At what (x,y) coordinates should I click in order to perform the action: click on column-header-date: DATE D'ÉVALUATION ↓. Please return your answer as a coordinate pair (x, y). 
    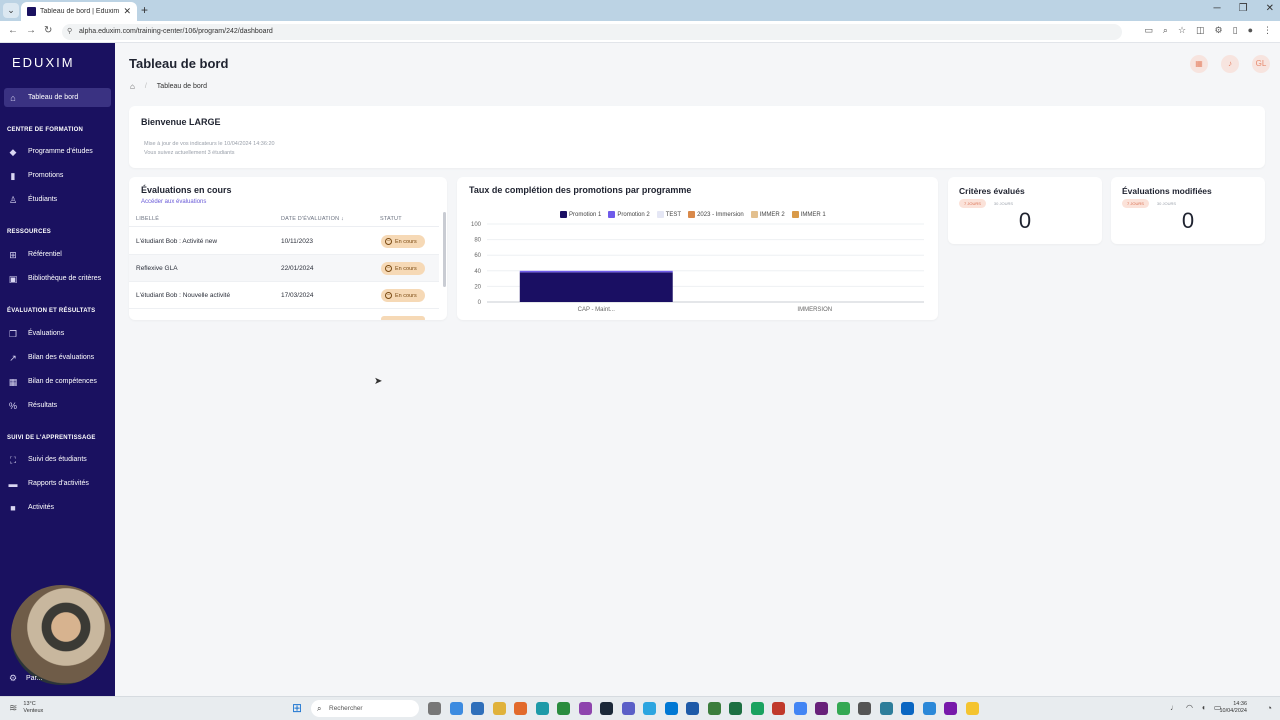
    Looking at the image, I should click on (312, 219).